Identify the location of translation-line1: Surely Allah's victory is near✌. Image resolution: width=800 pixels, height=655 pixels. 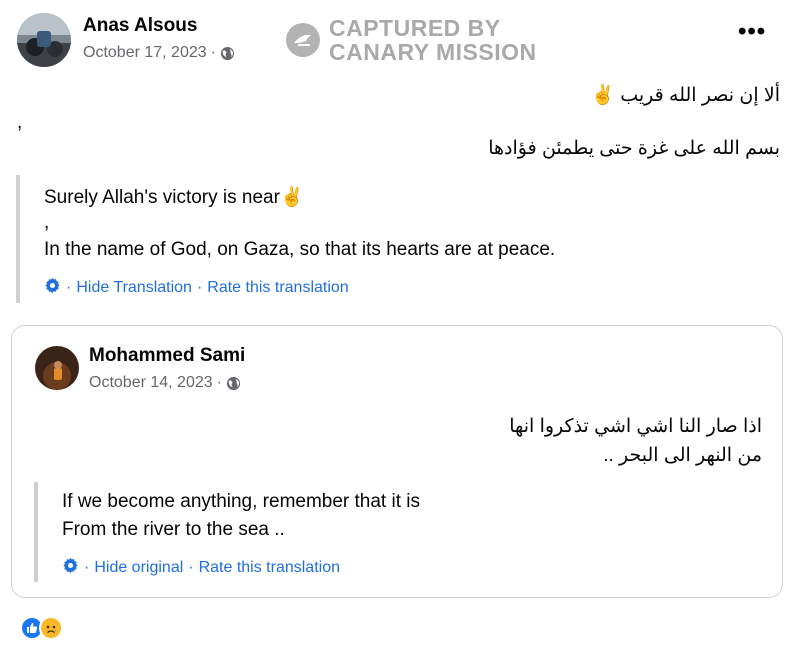
(174, 197).